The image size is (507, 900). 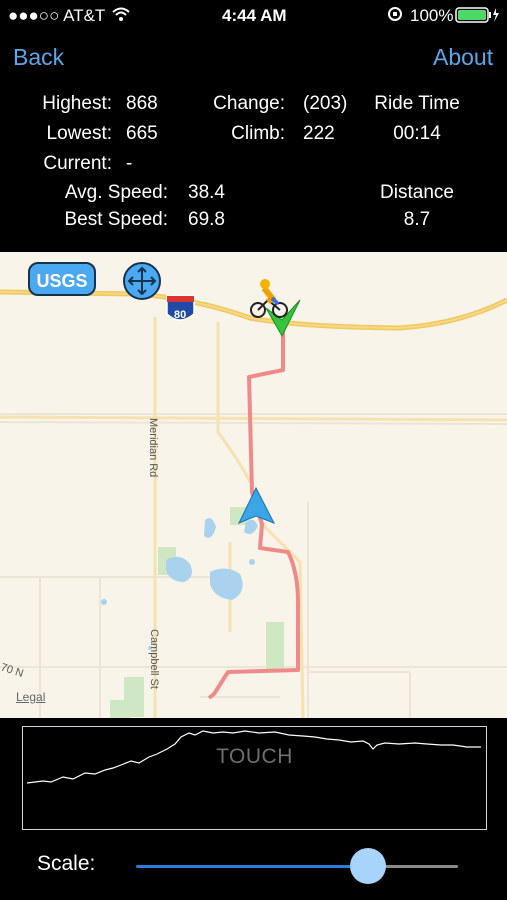 What do you see at coordinates (256, 505) in the screenshot?
I see `current-location-icon` at bounding box center [256, 505].